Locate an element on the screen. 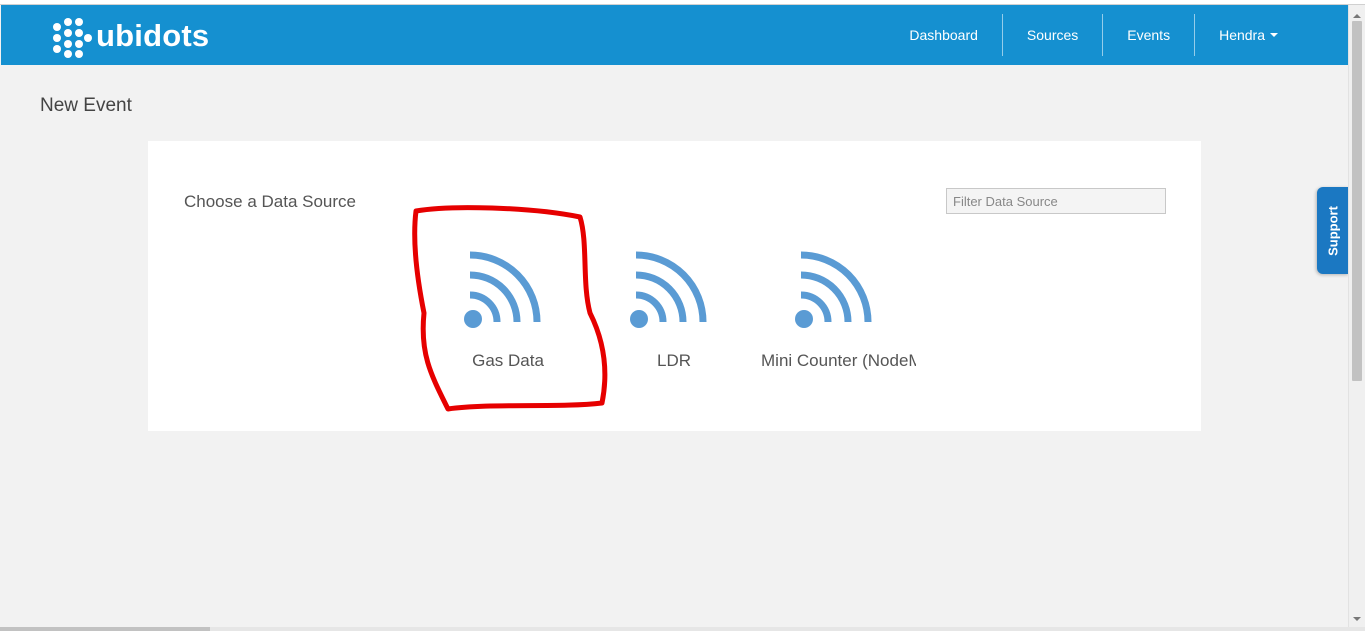 The width and height of the screenshot is (1365, 631). filter-data-source-input is located at coordinates (1056, 201).